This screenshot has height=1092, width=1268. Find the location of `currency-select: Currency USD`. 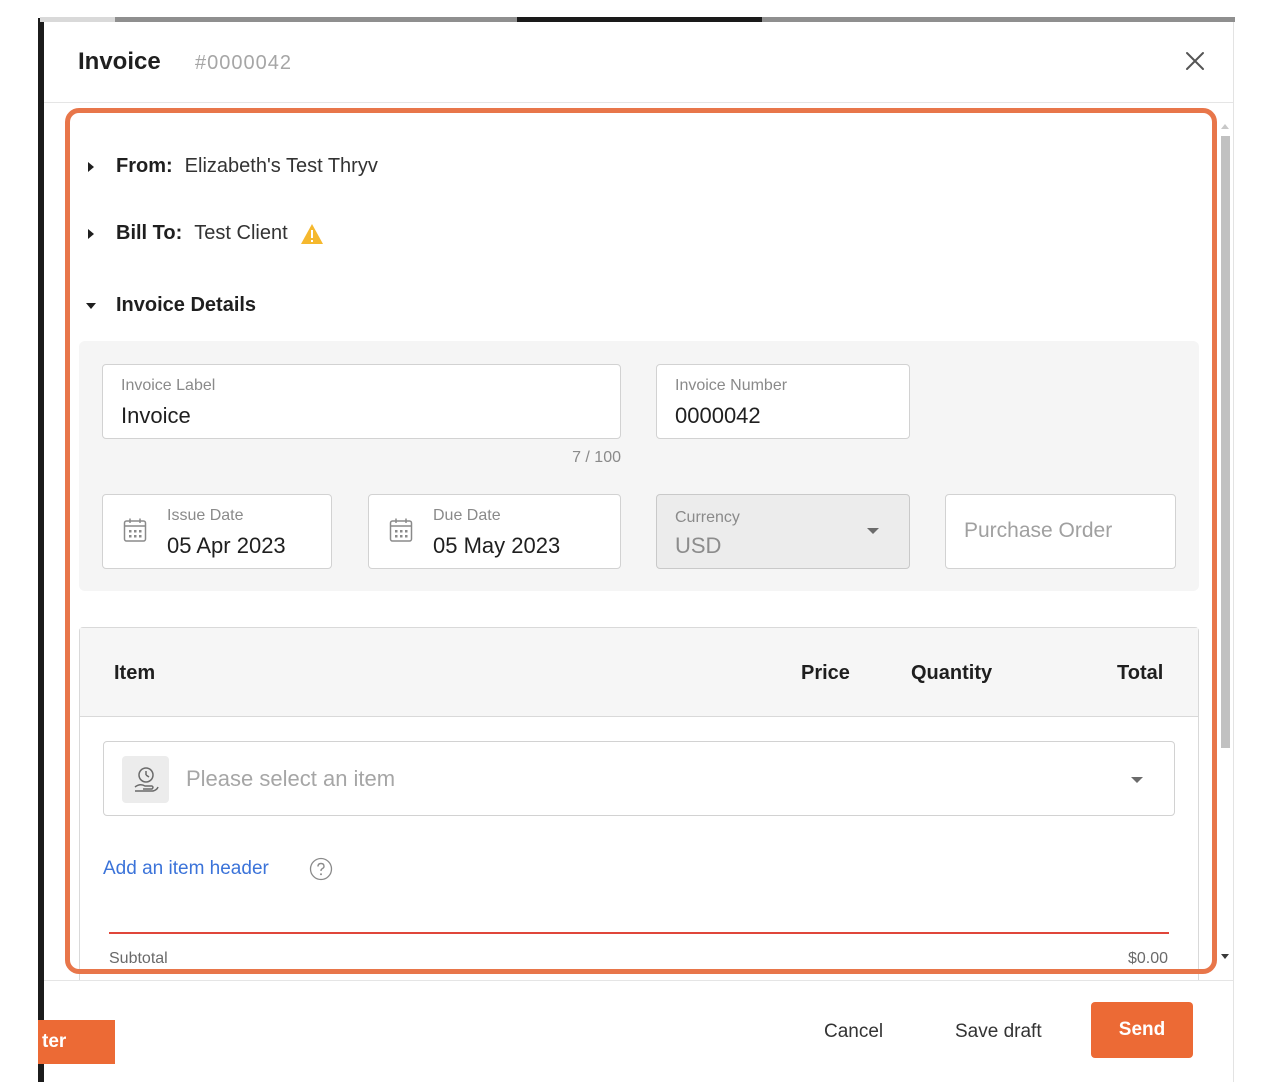

currency-select: Currency USD is located at coordinates (783, 531).